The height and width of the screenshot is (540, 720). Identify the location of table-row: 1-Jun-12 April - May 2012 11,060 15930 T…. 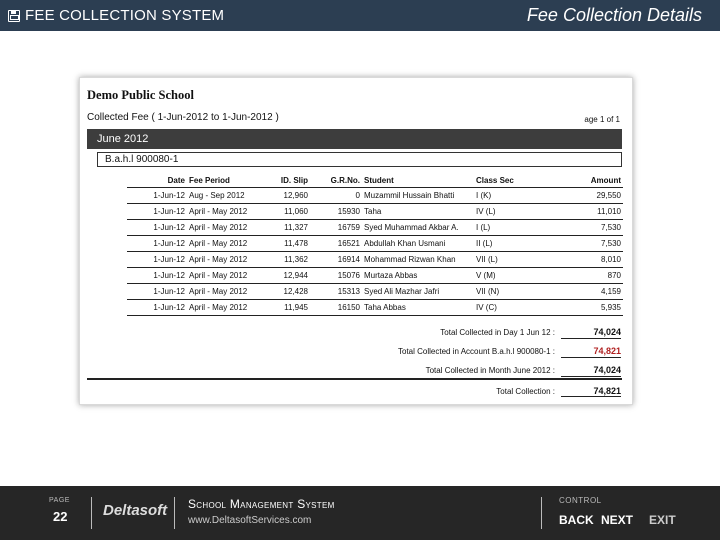
(375, 211).